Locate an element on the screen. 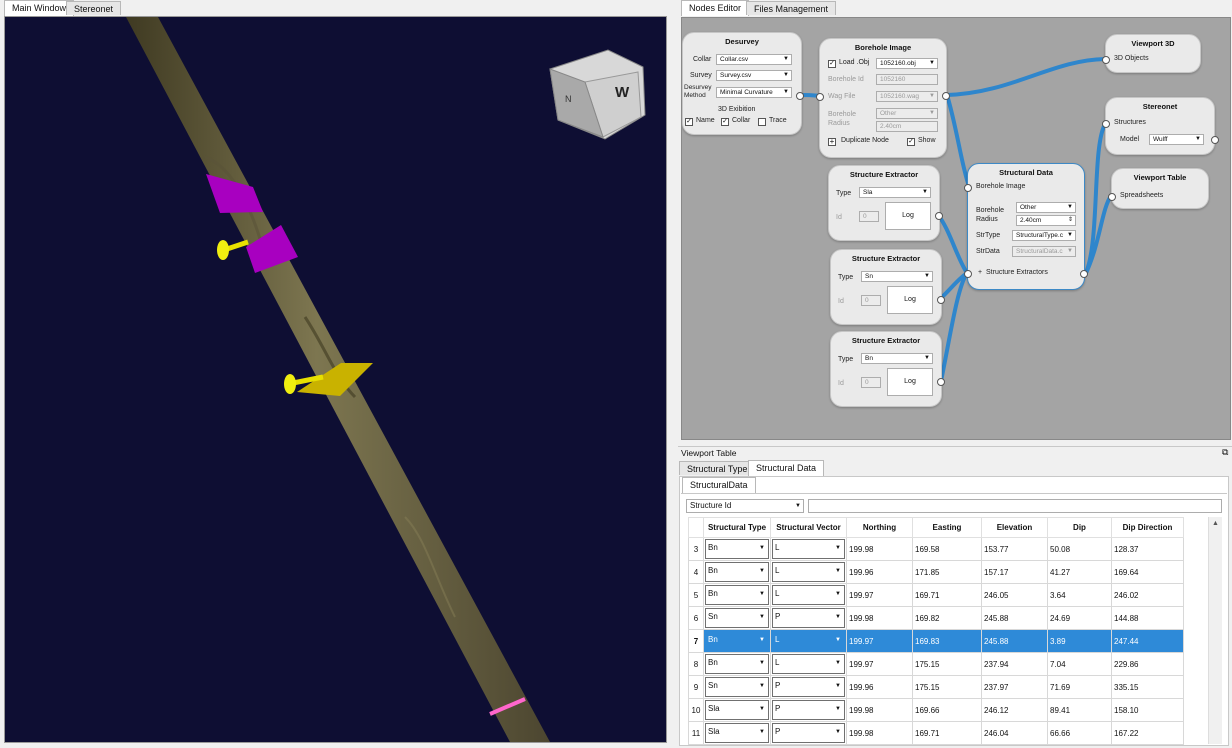  easting-cell: 169.82 is located at coordinates (947, 618).